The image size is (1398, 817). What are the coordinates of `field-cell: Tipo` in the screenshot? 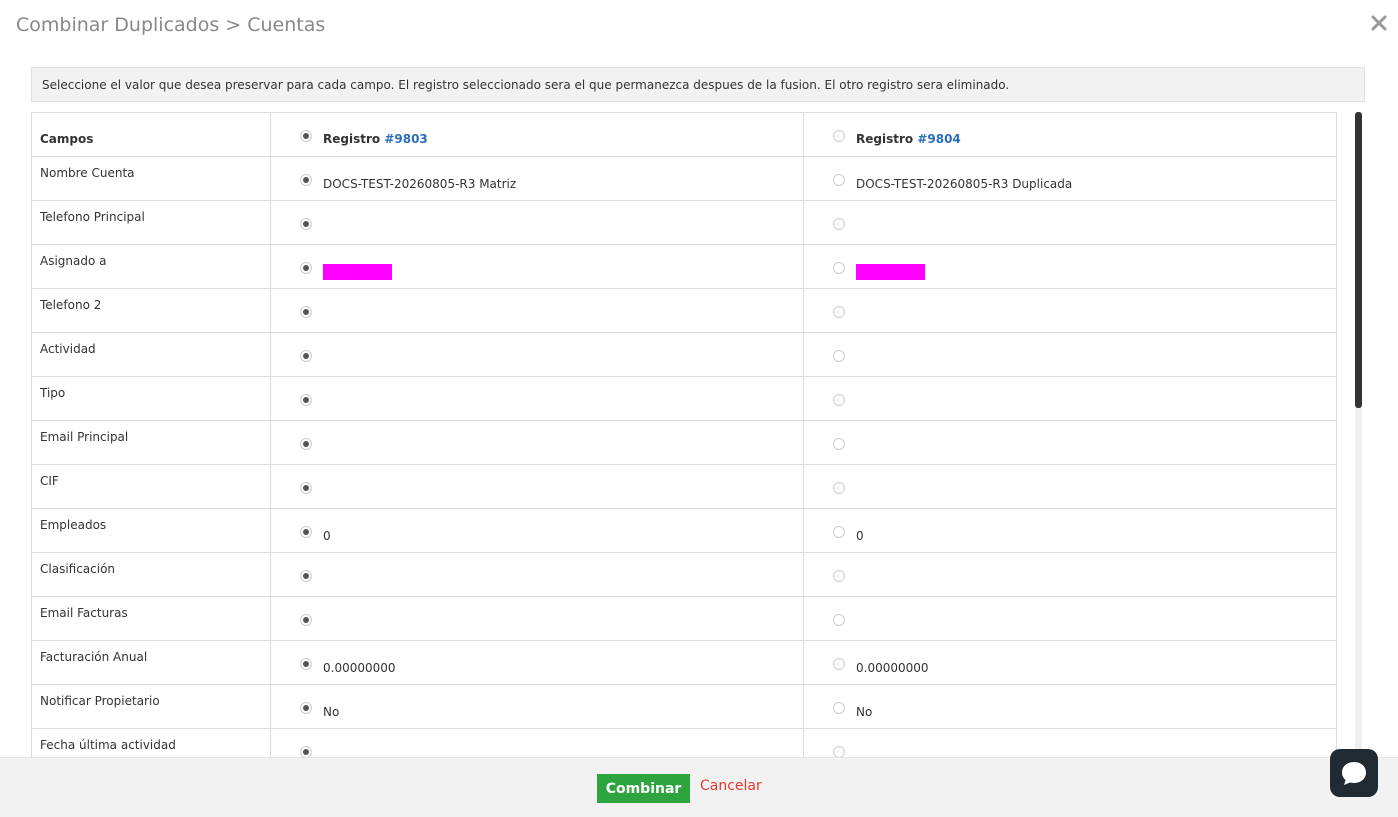 It's located at (151, 398).